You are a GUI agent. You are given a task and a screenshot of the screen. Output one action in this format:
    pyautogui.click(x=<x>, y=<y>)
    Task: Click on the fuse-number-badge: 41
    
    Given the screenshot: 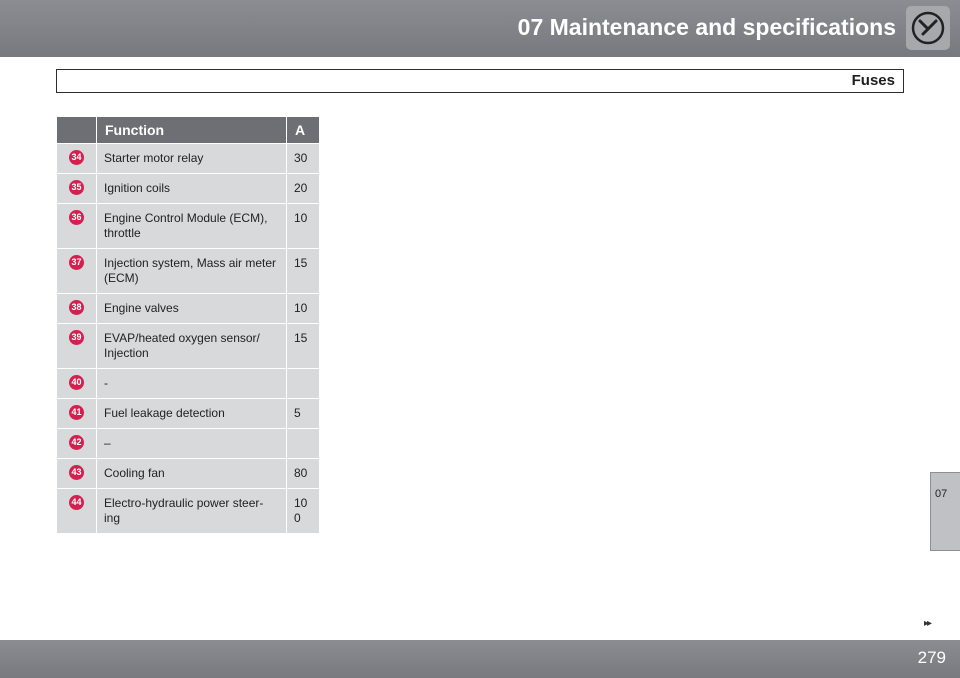 What is the action you would take?
    pyautogui.click(x=76, y=412)
    